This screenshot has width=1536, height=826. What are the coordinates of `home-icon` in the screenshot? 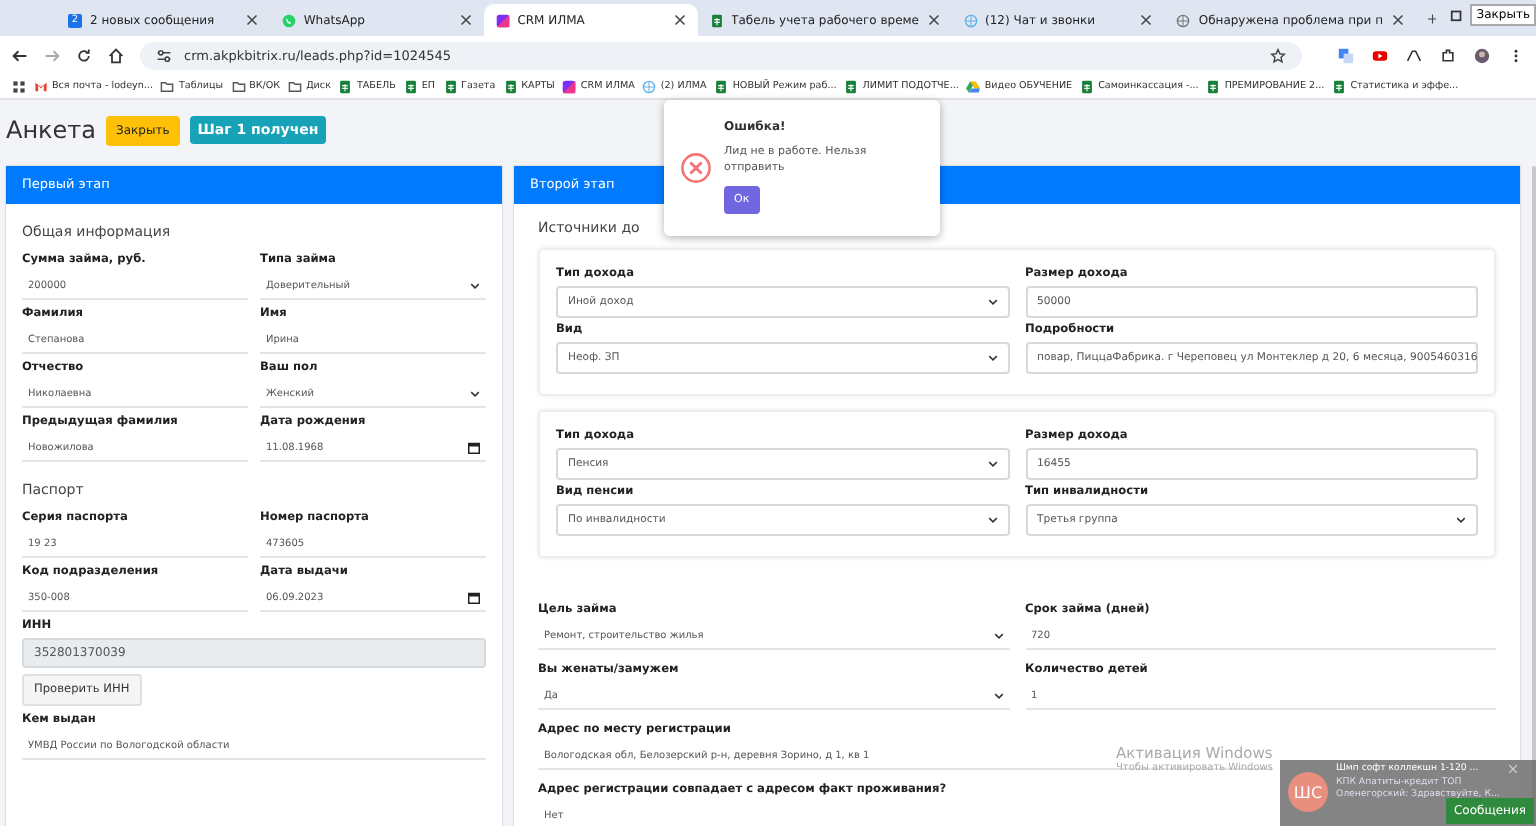 It's located at (116, 55).